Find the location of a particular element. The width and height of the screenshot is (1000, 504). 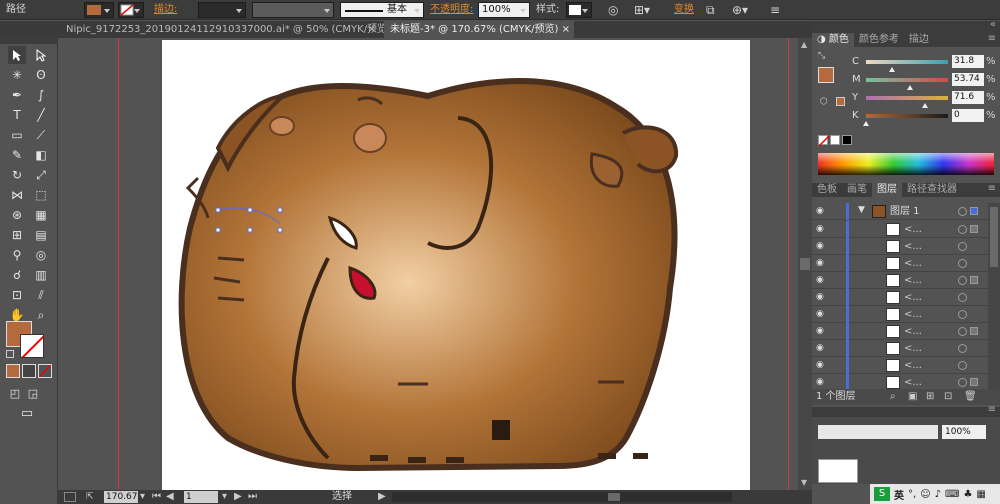

free-transform-tool-icon: ⬚ is located at coordinates (41, 195).